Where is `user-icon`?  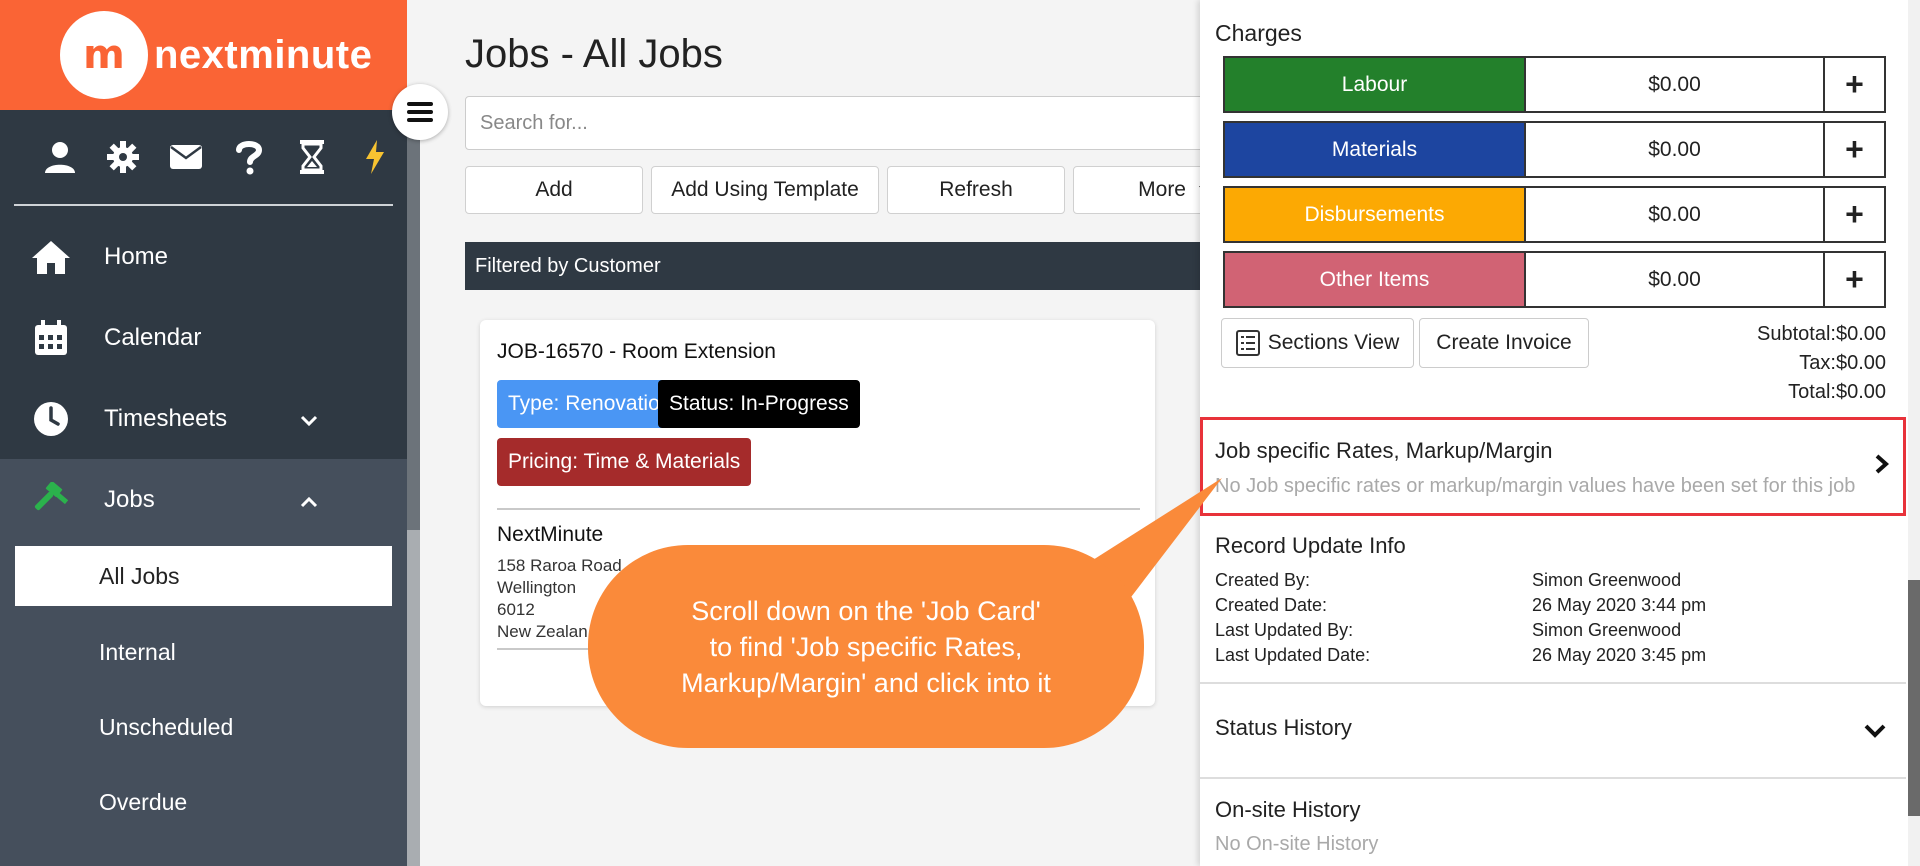 user-icon is located at coordinates (59, 157).